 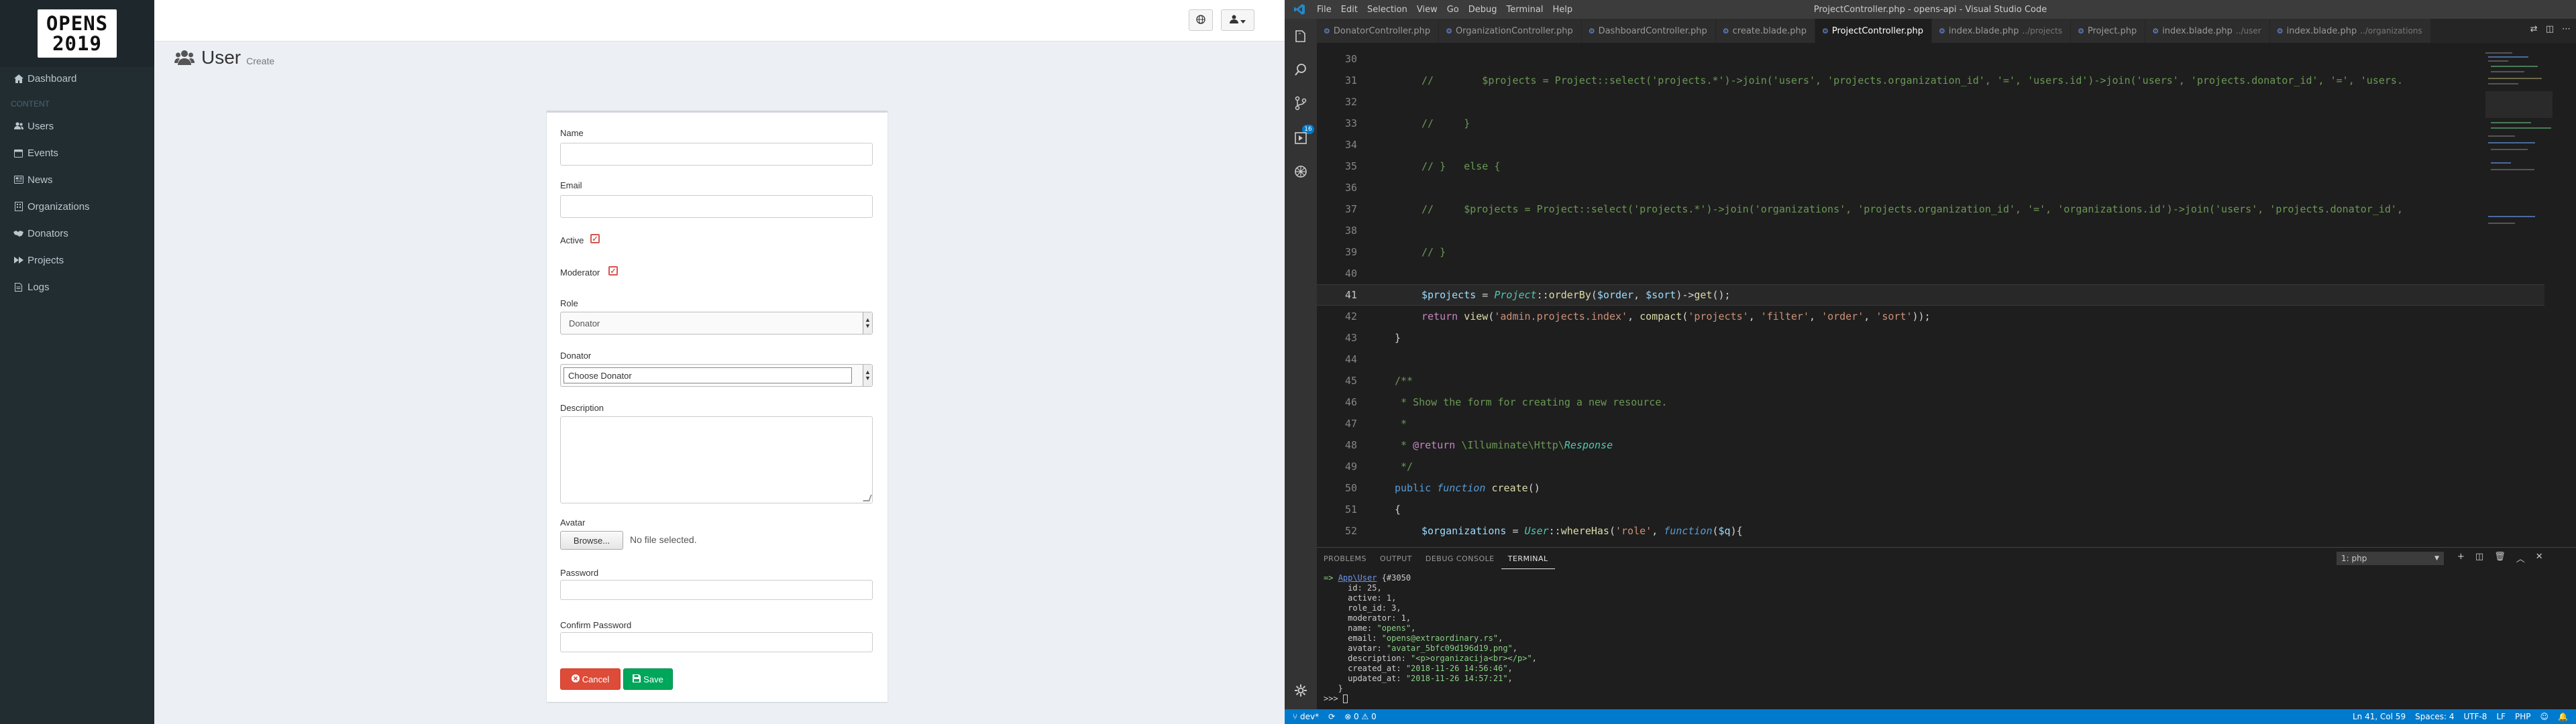 I want to click on line-ending: LF, so click(x=2501, y=717).